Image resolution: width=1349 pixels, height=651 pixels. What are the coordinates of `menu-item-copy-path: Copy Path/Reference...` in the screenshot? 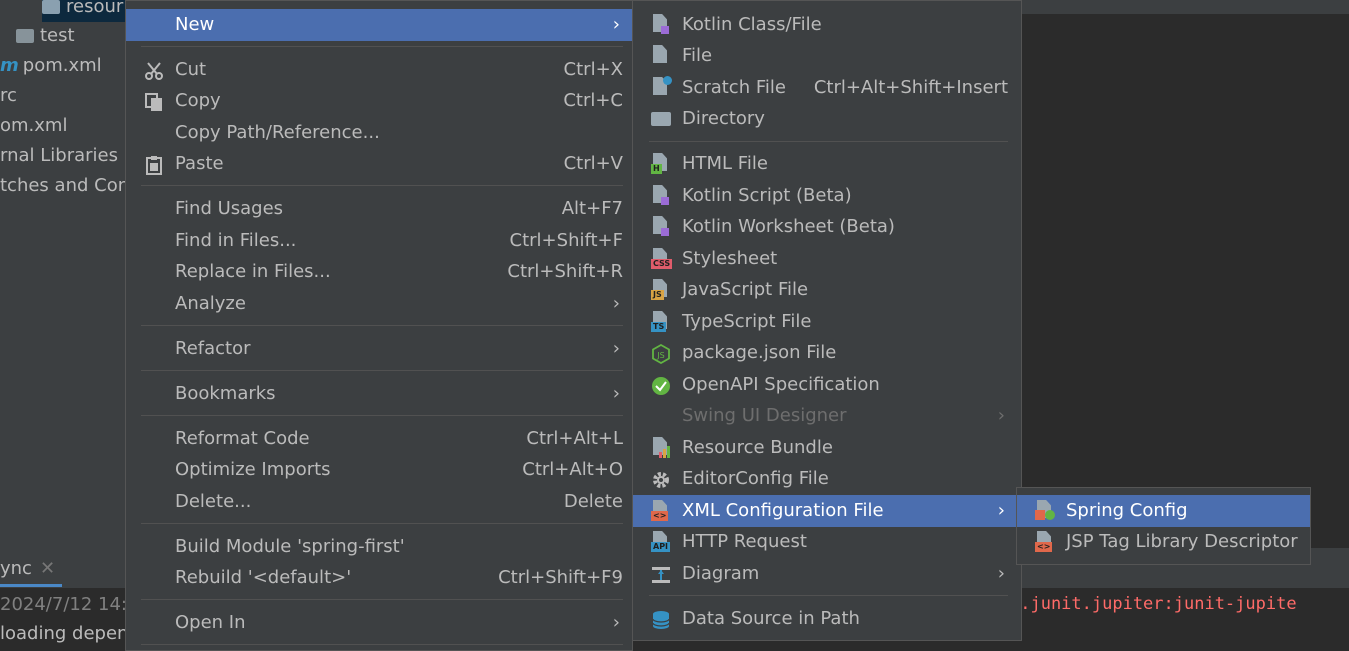 It's located at (379, 133).